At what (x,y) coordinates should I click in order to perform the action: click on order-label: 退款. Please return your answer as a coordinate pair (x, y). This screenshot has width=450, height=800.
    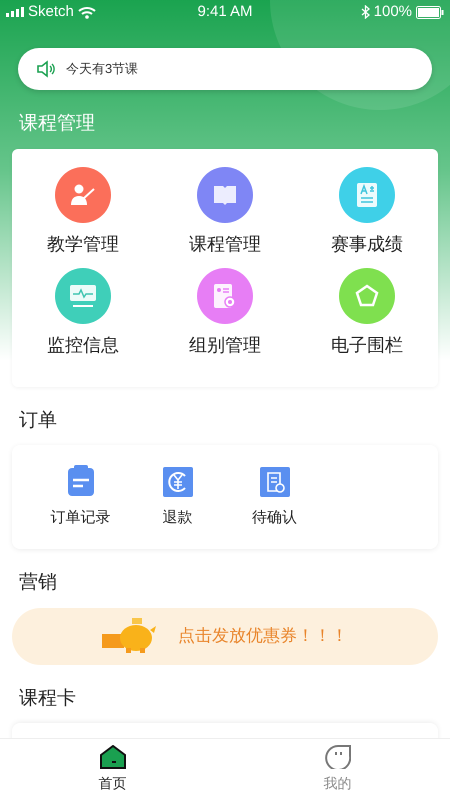
    Looking at the image, I should click on (177, 518).